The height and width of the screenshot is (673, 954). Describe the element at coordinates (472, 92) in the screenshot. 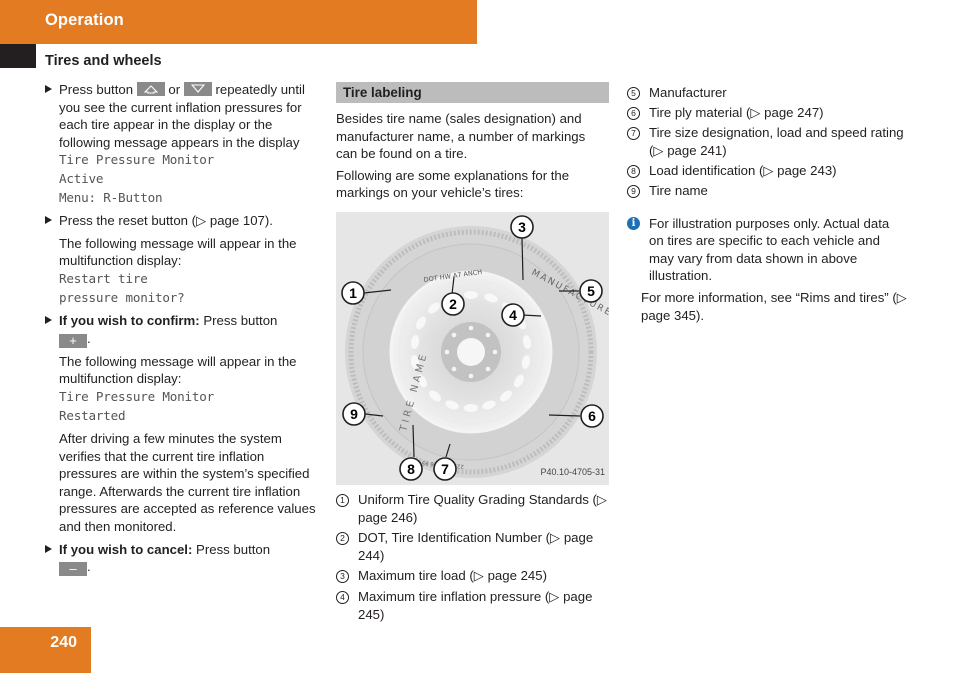

I see `subheading: Tire labeling` at that location.